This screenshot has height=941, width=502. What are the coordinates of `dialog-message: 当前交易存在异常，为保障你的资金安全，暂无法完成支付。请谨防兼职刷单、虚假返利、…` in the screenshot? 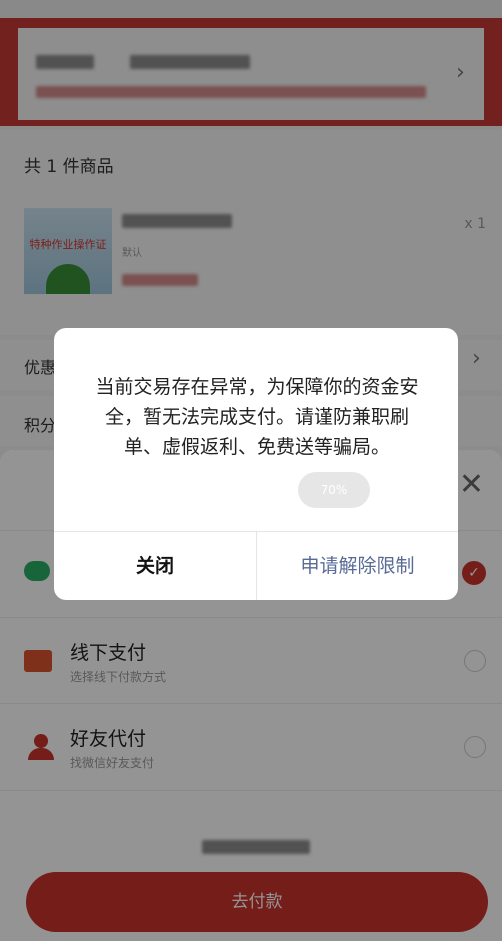 It's located at (257, 417).